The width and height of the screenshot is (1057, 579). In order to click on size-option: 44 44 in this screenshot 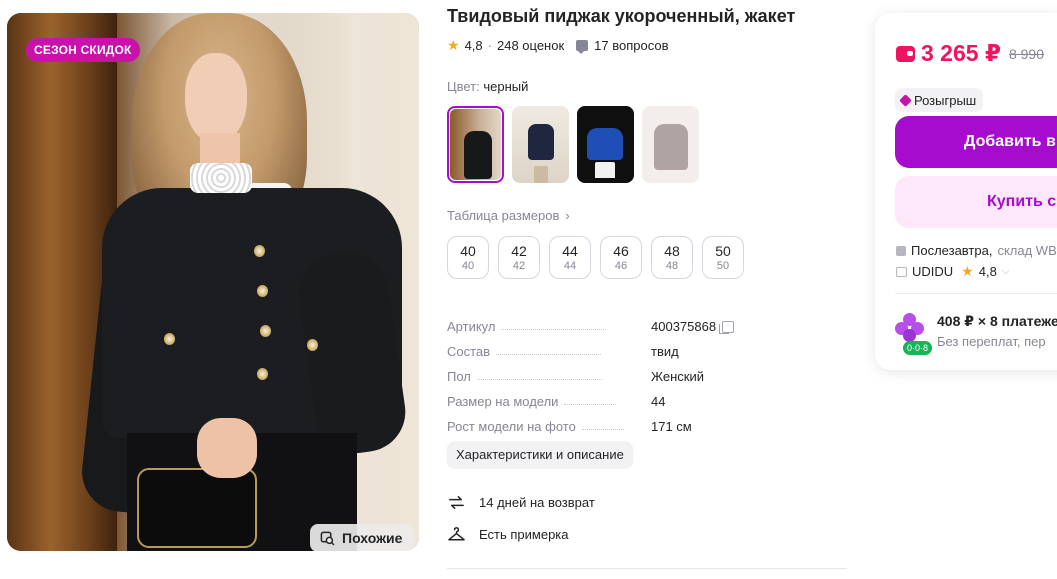, I will do `click(570, 257)`.